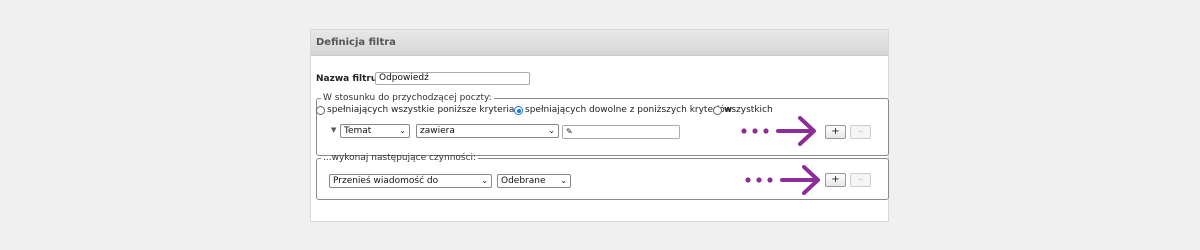  What do you see at coordinates (860, 132) in the screenshot?
I see `remove-condition-button: –` at bounding box center [860, 132].